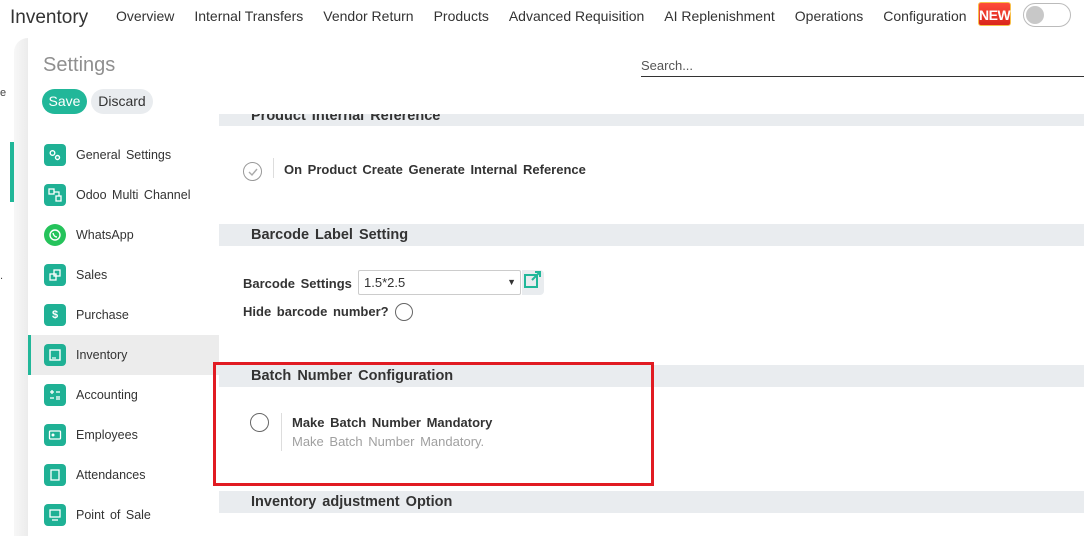 The width and height of the screenshot is (1084, 536). What do you see at coordinates (385, 282) in the screenshot?
I see `barcode-settings-value: 1.5*2.5` at bounding box center [385, 282].